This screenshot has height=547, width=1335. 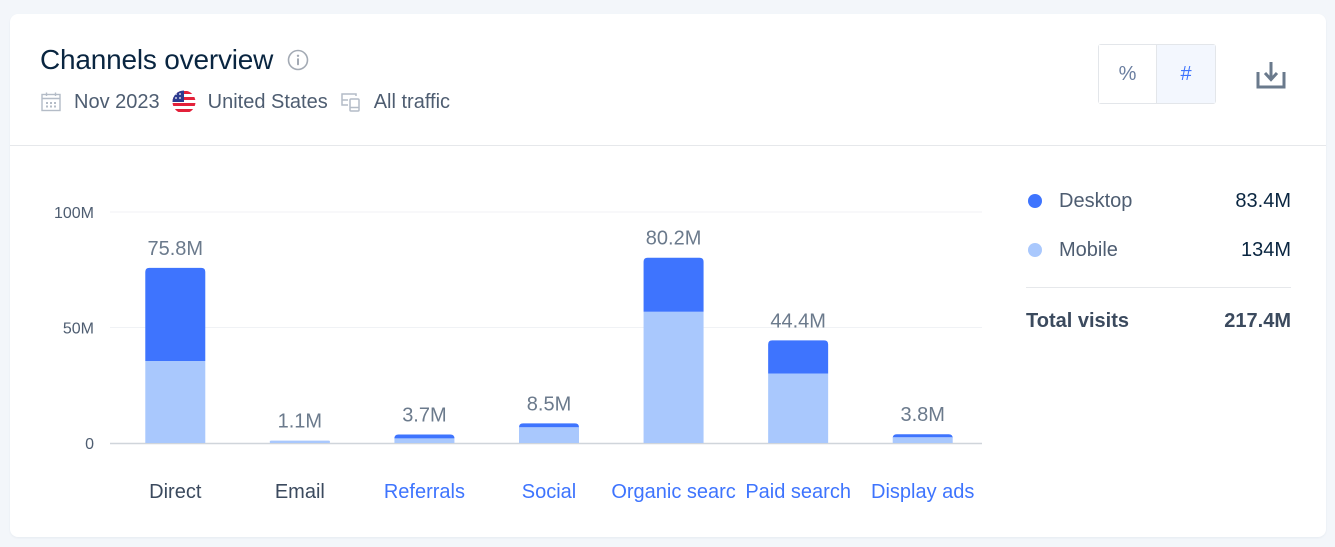 What do you see at coordinates (300, 421) in the screenshot?
I see `bar-total-label: 1.1M` at bounding box center [300, 421].